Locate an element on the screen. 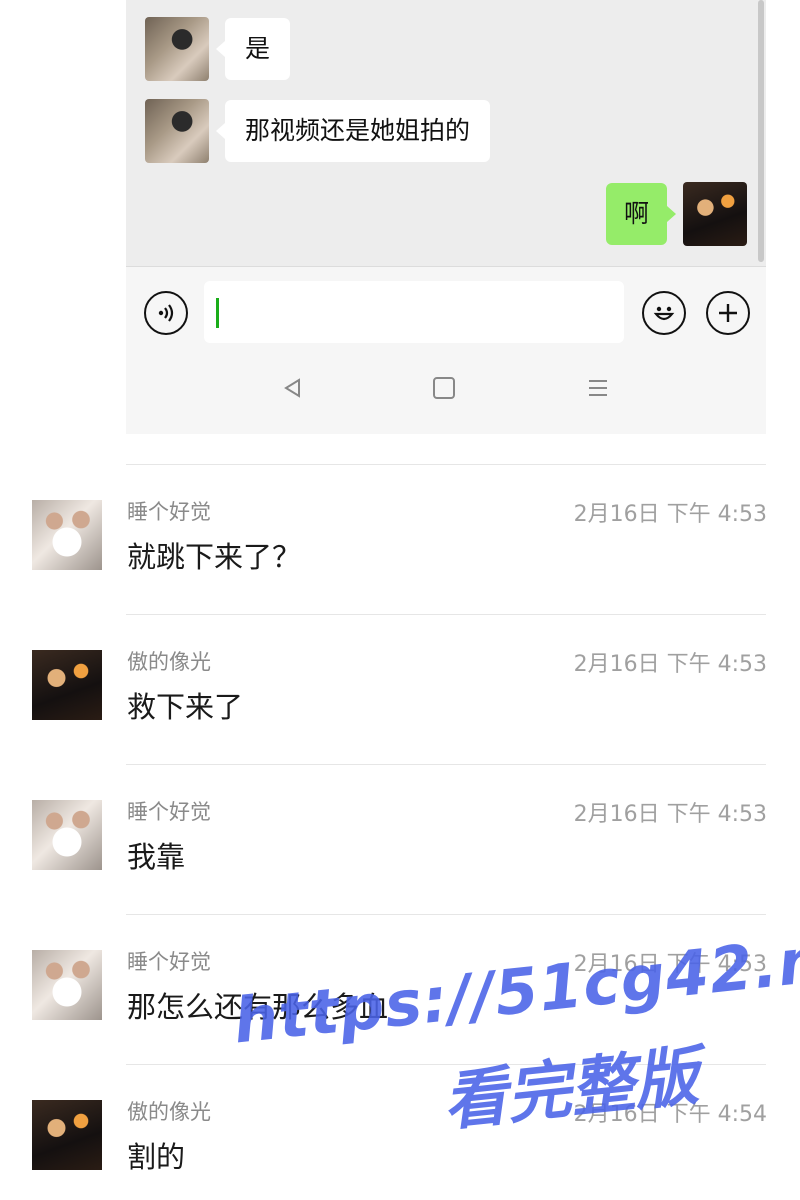 The height and width of the screenshot is (1200, 800). text-caret is located at coordinates (217, 313).